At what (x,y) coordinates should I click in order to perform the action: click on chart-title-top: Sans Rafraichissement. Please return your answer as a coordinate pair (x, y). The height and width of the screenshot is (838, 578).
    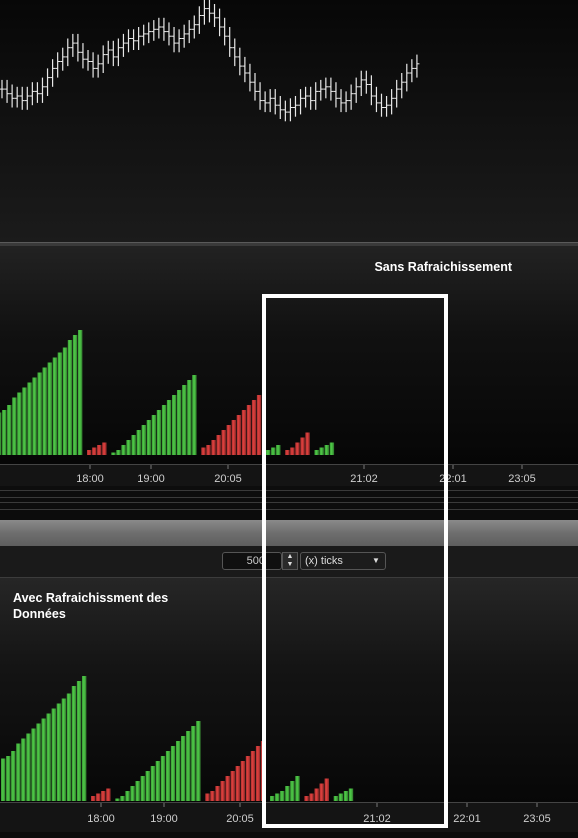
    Looking at the image, I should click on (443, 267).